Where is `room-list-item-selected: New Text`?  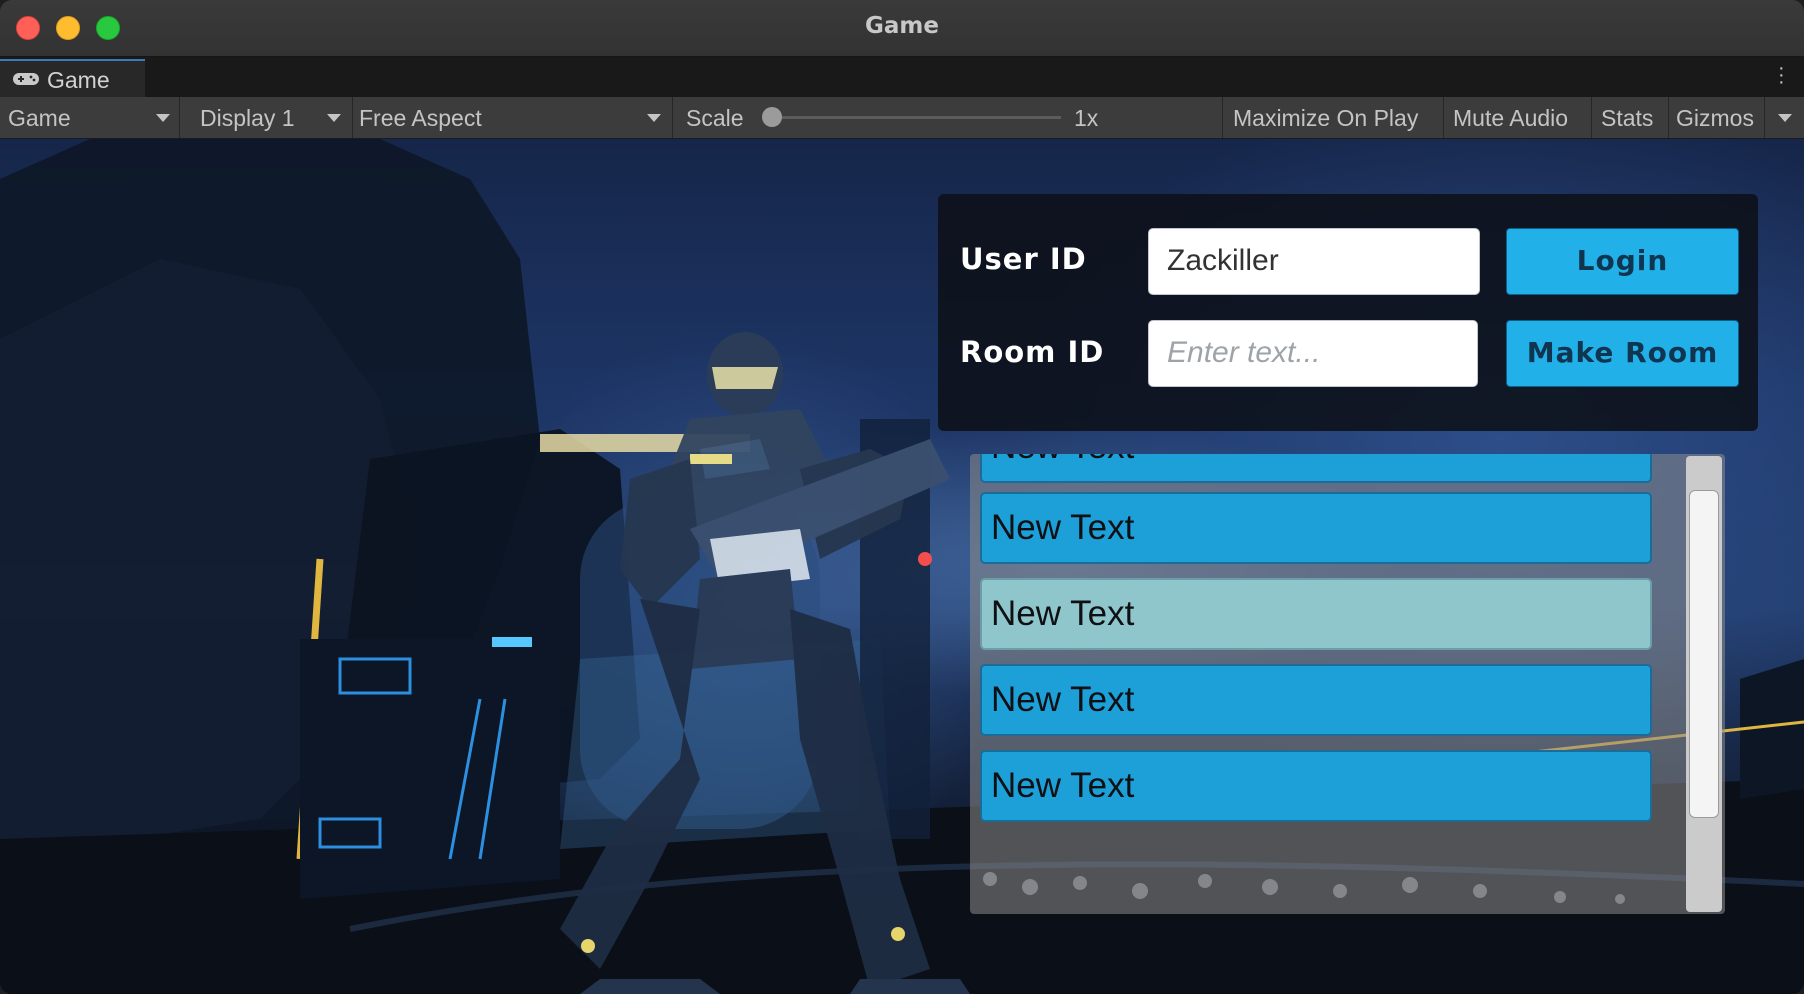 room-list-item-selected: New Text is located at coordinates (1316, 614).